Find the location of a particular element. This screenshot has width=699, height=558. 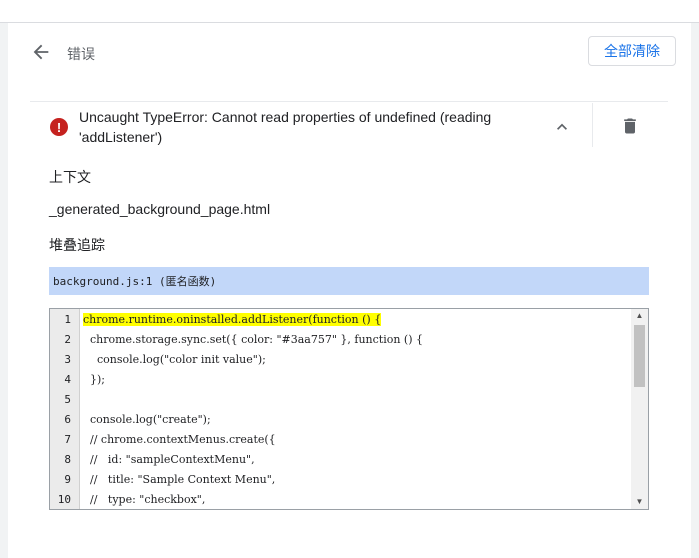

code-line: console.log("color init value"); is located at coordinates (174, 360).